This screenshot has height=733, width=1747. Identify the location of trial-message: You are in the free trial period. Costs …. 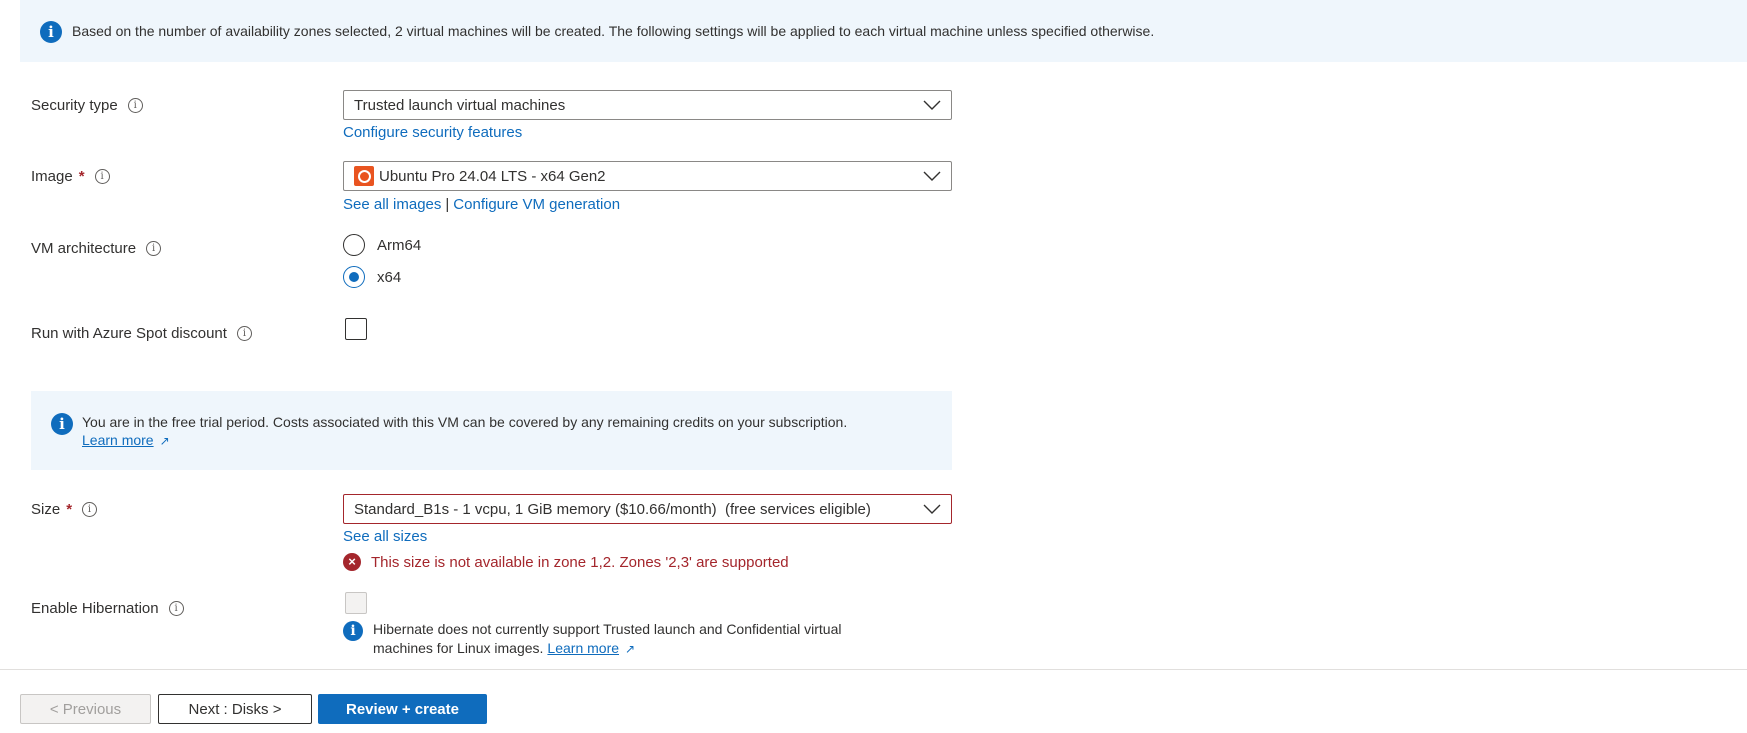
(465, 422).